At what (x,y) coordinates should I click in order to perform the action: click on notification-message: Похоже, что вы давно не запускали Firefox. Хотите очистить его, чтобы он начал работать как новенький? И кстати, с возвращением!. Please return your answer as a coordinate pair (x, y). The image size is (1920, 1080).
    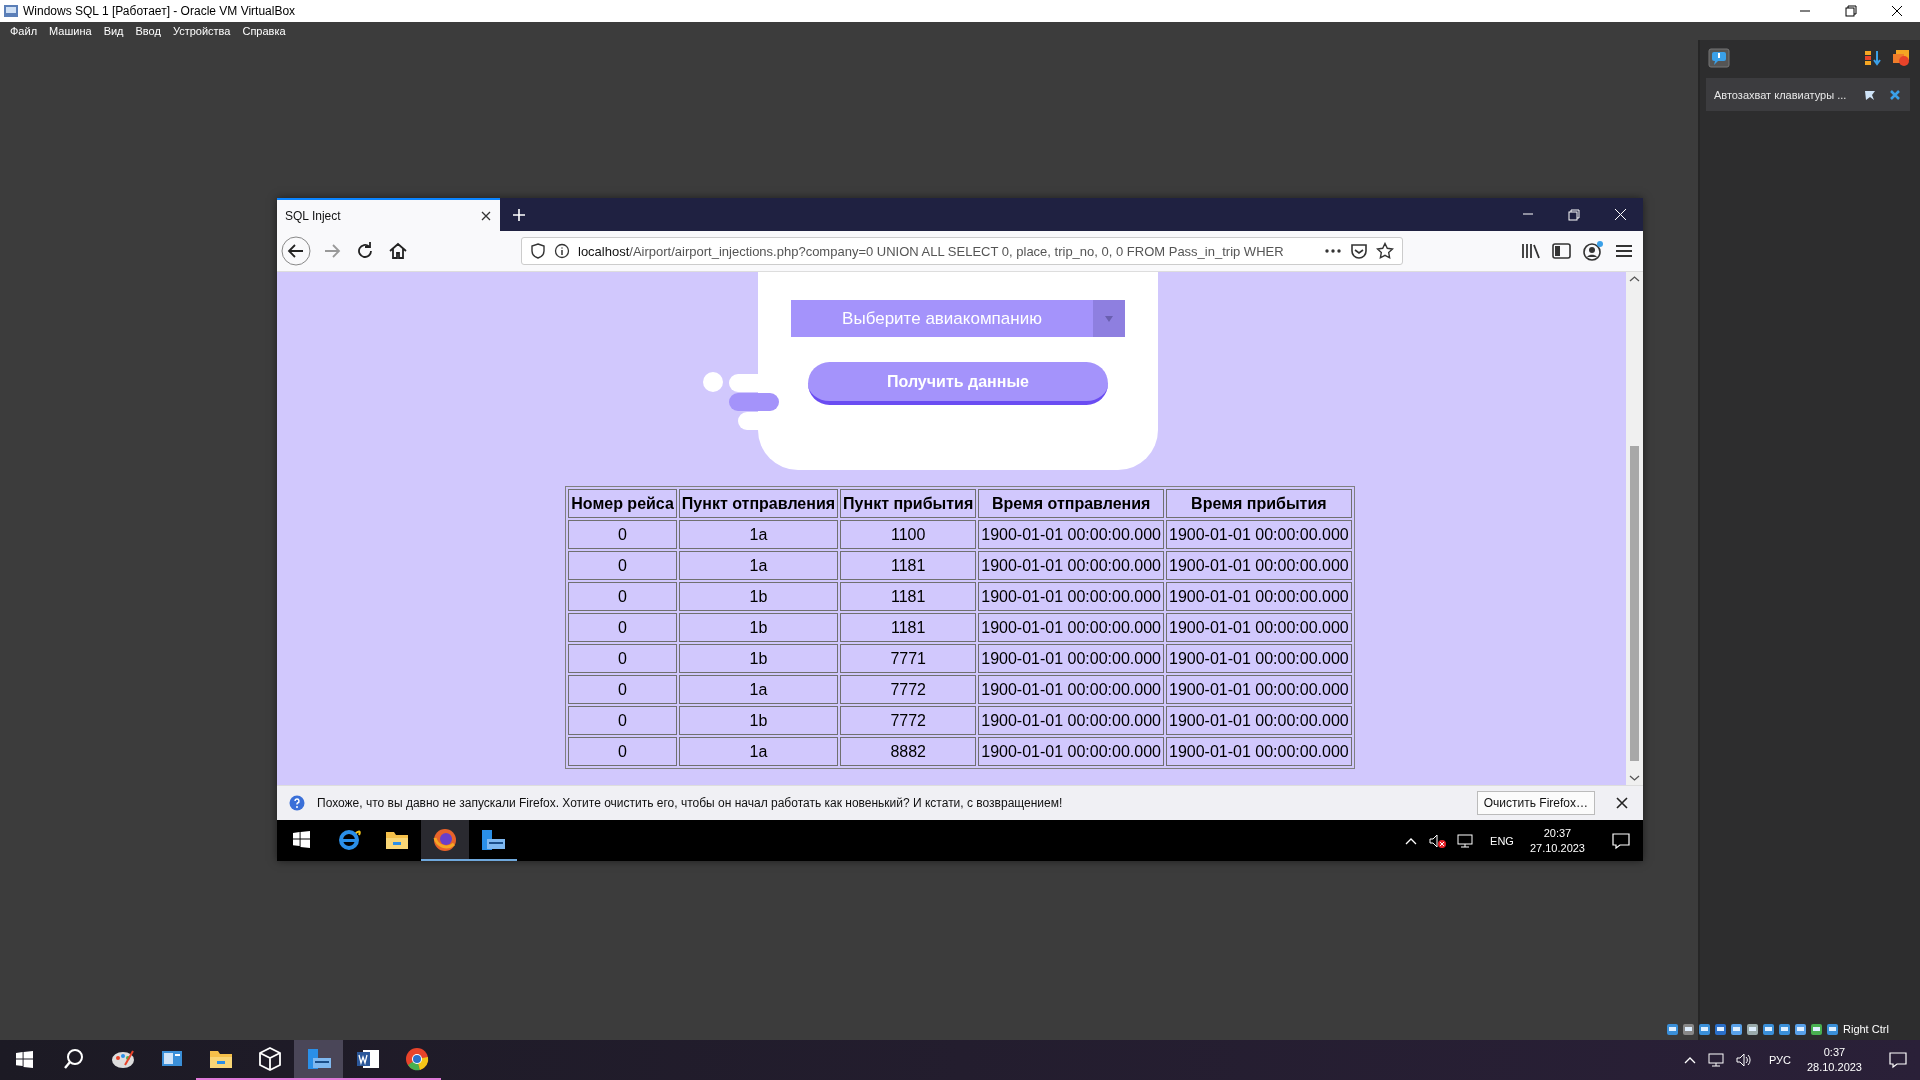
    Looking at the image, I should click on (690, 803).